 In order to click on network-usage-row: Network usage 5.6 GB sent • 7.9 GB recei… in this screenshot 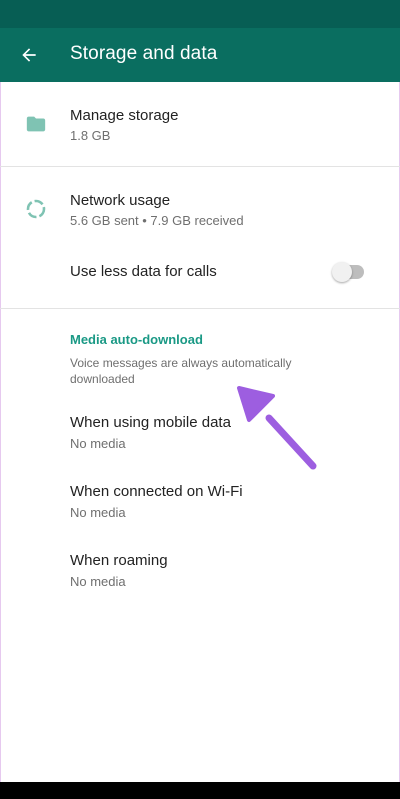, I will do `click(200, 211)`.